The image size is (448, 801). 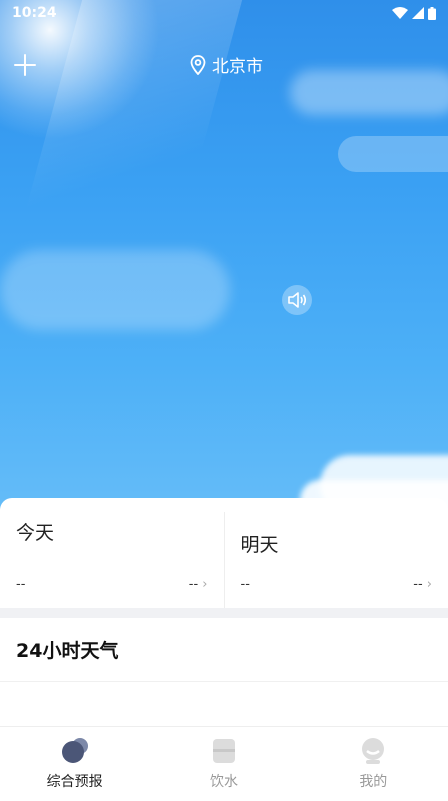 I want to click on section-divider, so click(x=224, y=613).